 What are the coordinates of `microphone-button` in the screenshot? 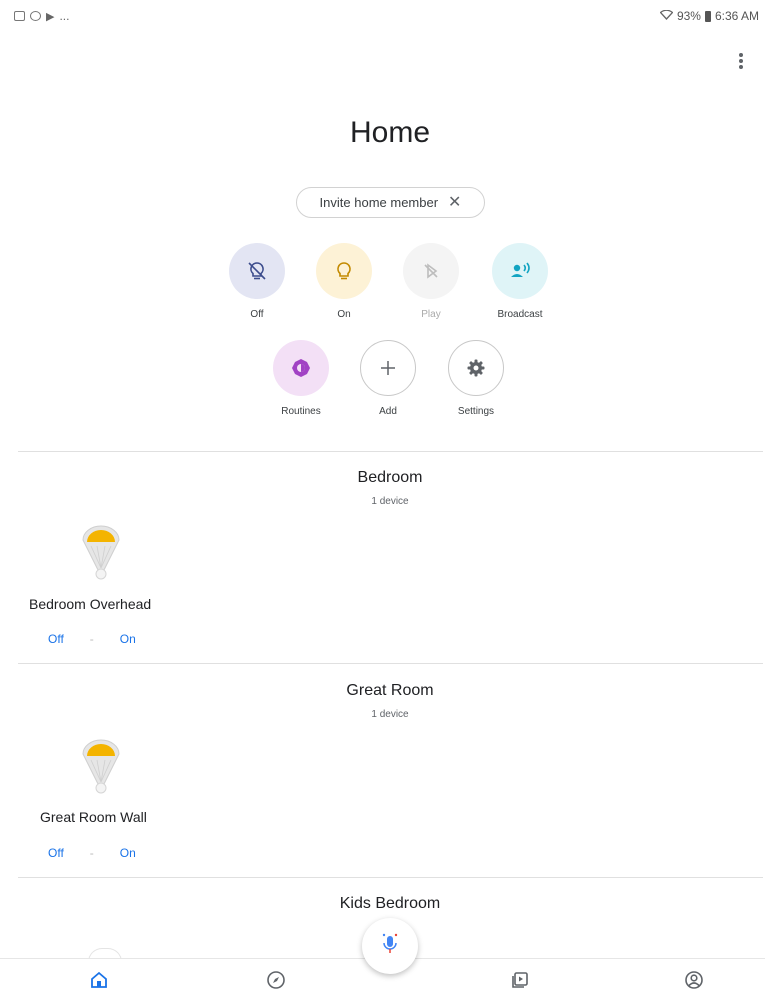 It's located at (390, 946).